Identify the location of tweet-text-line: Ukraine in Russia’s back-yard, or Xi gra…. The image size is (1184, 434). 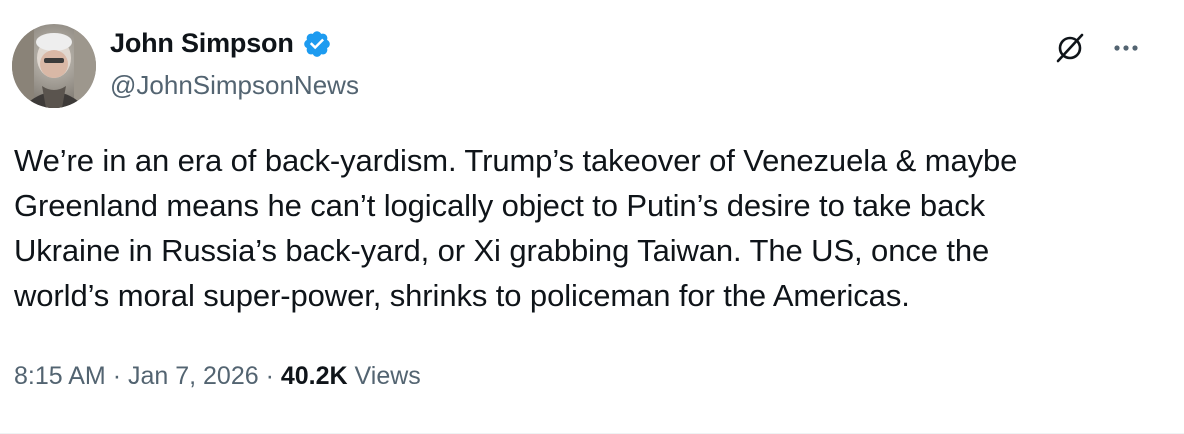
(502, 250).